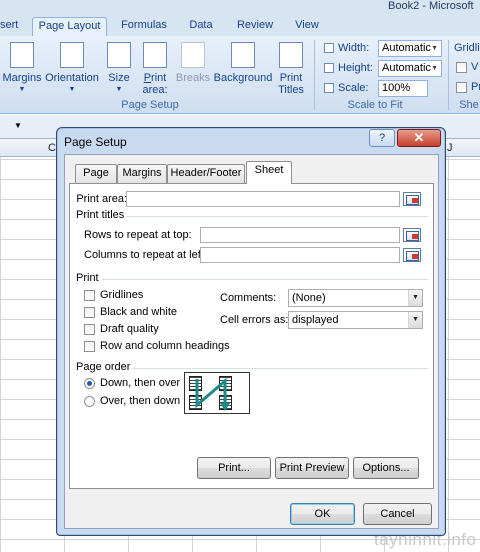 This screenshot has width=480, height=552. I want to click on name-box-dropdown-icon: ▼, so click(18, 125).